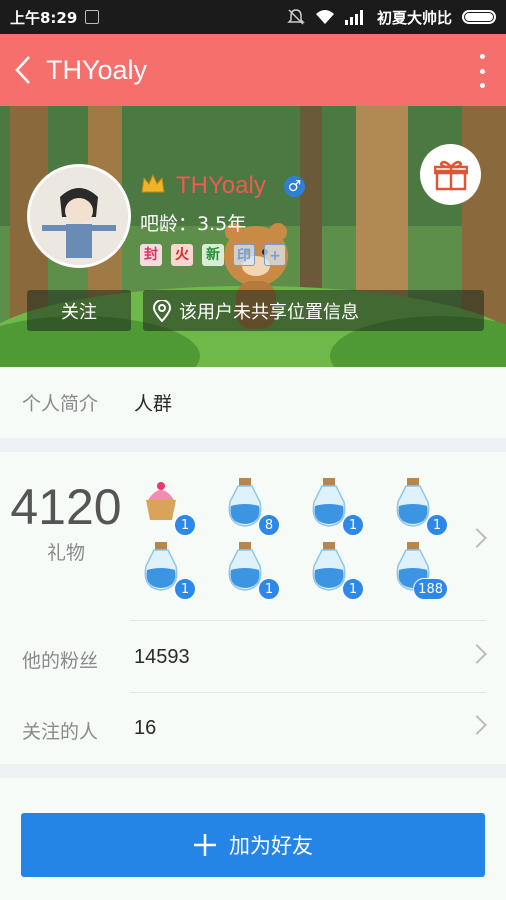 The image size is (506, 900). Describe the element at coordinates (162, 310) in the screenshot. I see `location-pin-icon` at that location.